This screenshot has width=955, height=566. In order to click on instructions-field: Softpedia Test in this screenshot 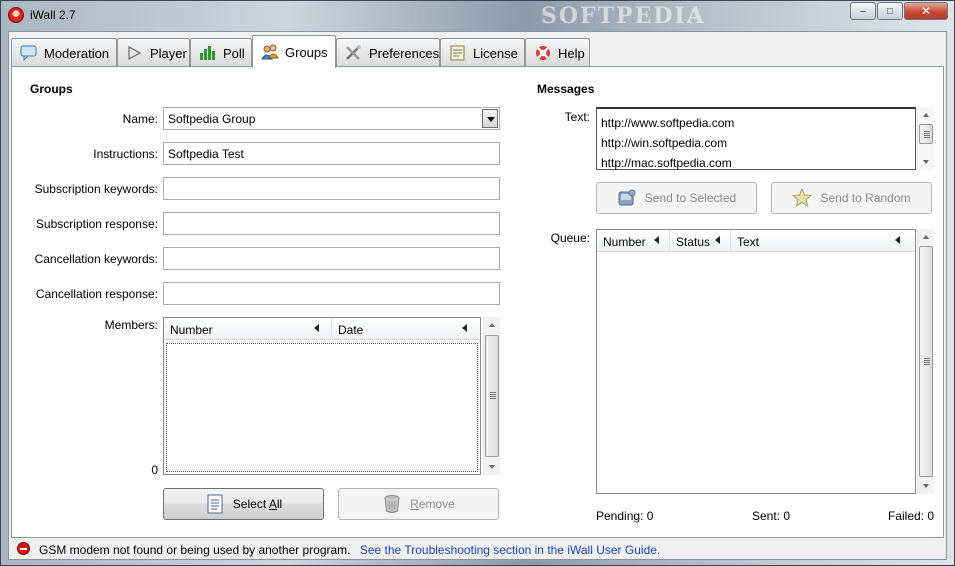, I will do `click(331, 153)`.